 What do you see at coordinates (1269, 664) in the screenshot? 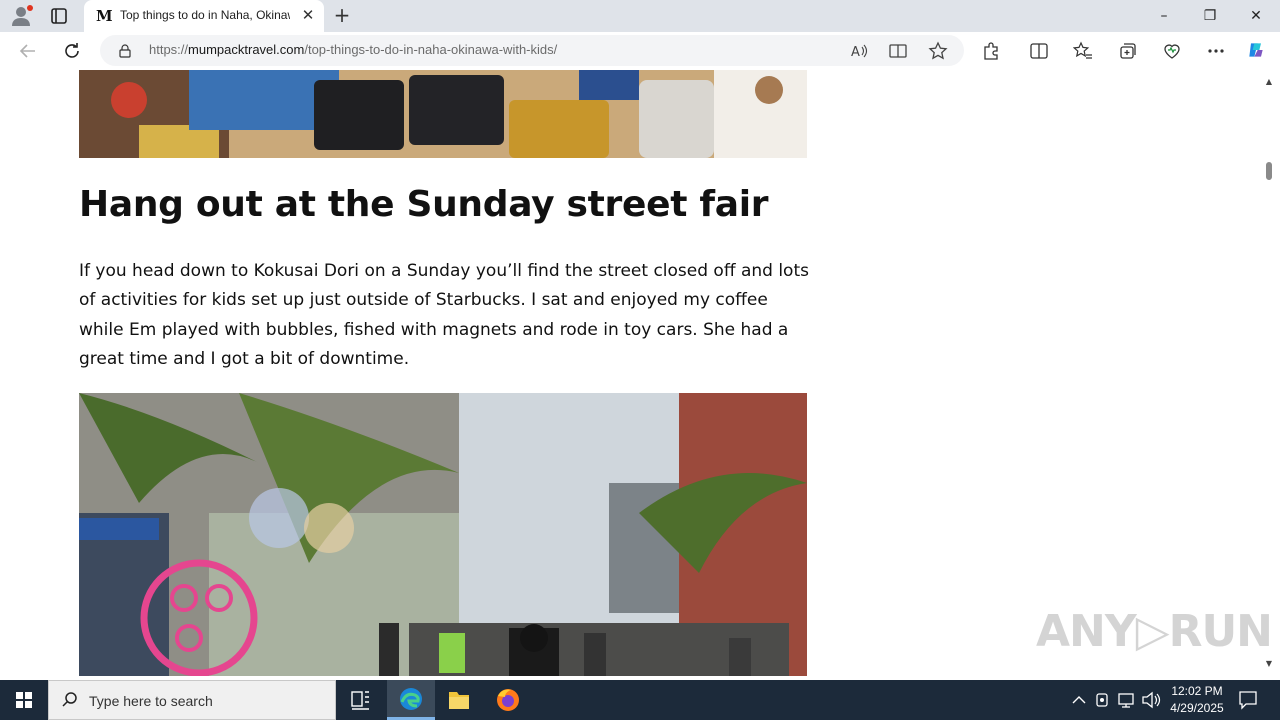
I see `scroll-down-icon: ▼` at bounding box center [1269, 664].